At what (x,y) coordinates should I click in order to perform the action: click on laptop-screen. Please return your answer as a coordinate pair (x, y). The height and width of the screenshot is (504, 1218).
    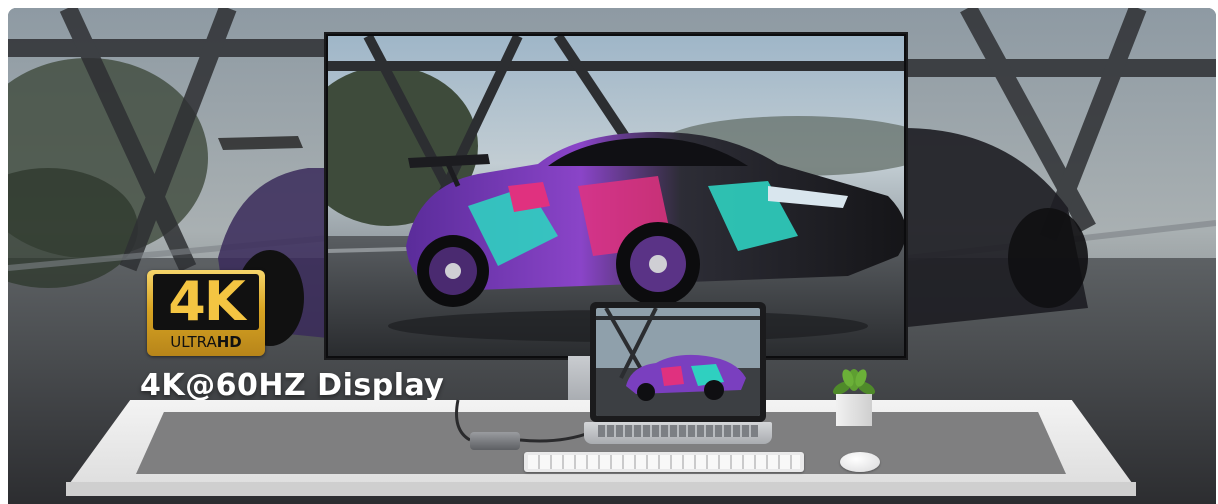
    Looking at the image, I should click on (678, 362).